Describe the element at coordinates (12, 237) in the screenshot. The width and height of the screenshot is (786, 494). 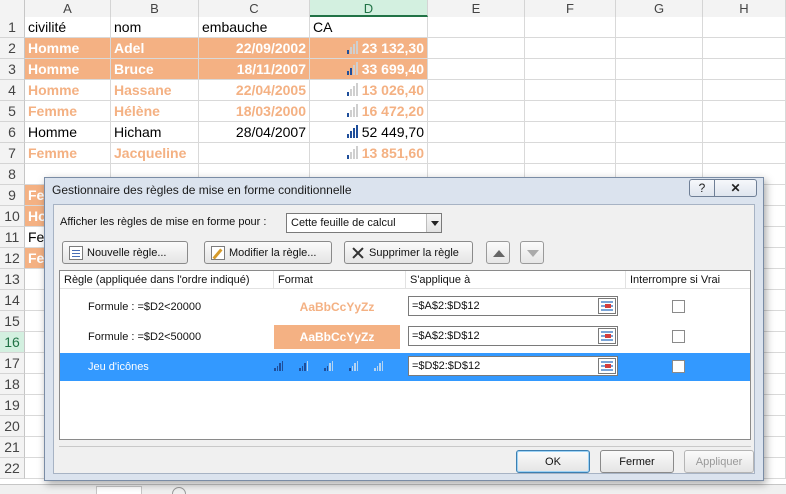
I see `row-header: 11` at that location.